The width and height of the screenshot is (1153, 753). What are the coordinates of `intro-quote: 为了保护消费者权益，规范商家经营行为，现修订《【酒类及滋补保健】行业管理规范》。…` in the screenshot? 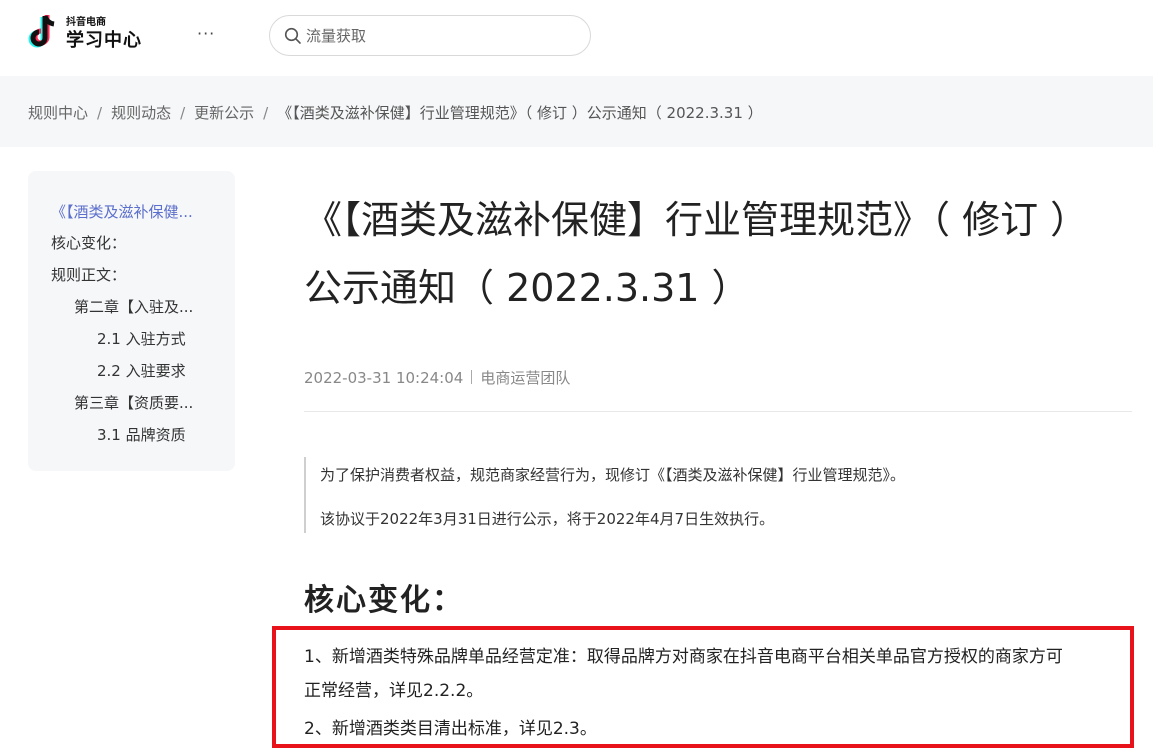 It's located at (718, 495).